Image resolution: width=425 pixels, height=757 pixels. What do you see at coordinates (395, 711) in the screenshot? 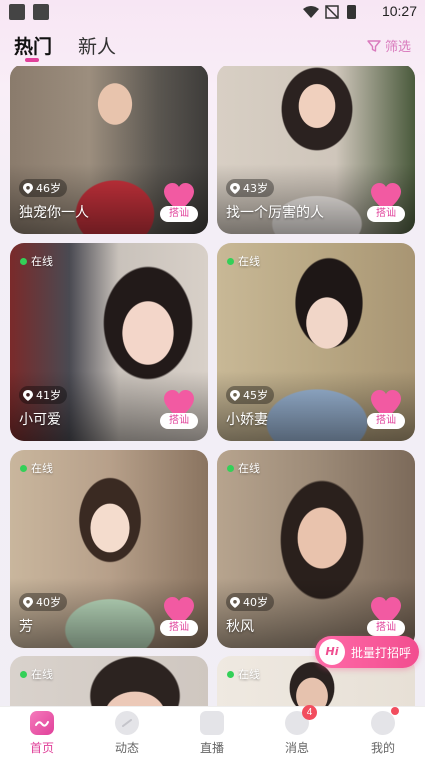
I see `notification-dot` at bounding box center [395, 711].